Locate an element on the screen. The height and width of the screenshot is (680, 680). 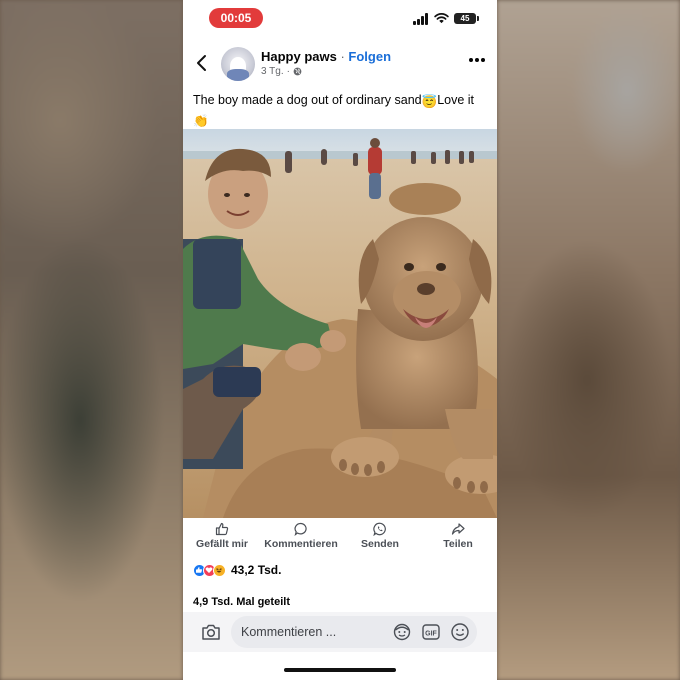
caption-text-2: Love it is located at coordinates (456, 100).